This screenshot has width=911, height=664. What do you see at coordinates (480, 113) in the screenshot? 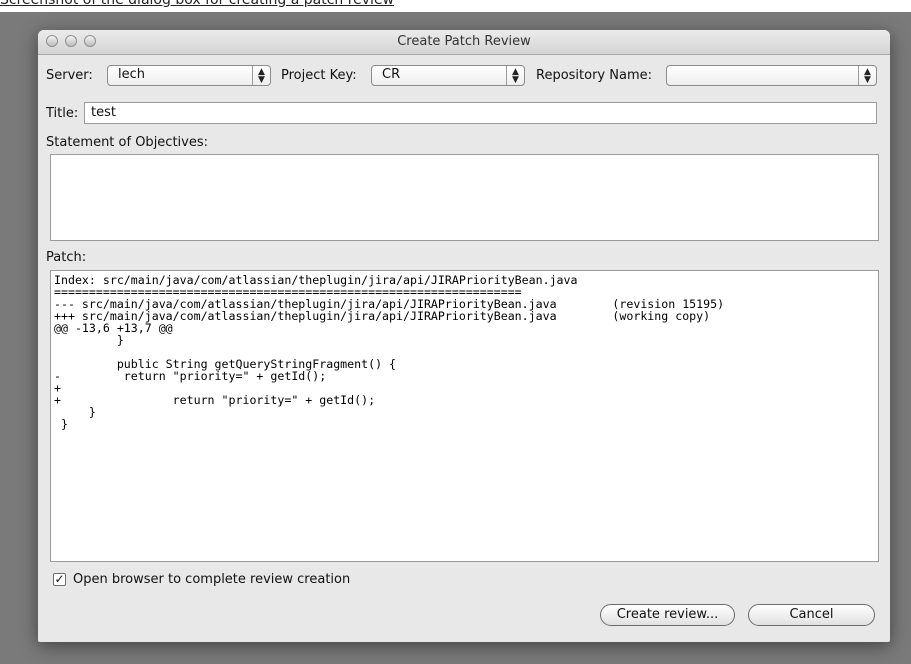
I see `title-input: test` at bounding box center [480, 113].